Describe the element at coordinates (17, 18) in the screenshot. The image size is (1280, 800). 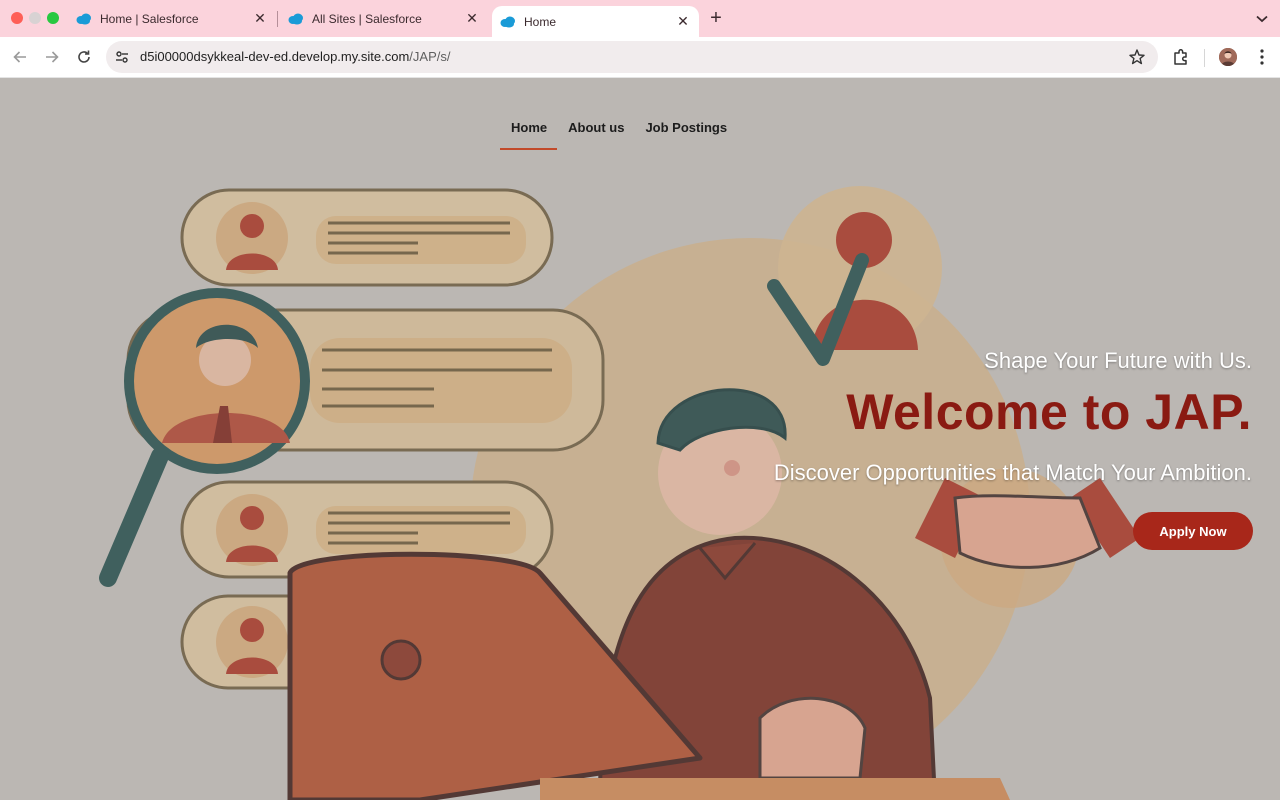
I see `window-close-button` at that location.